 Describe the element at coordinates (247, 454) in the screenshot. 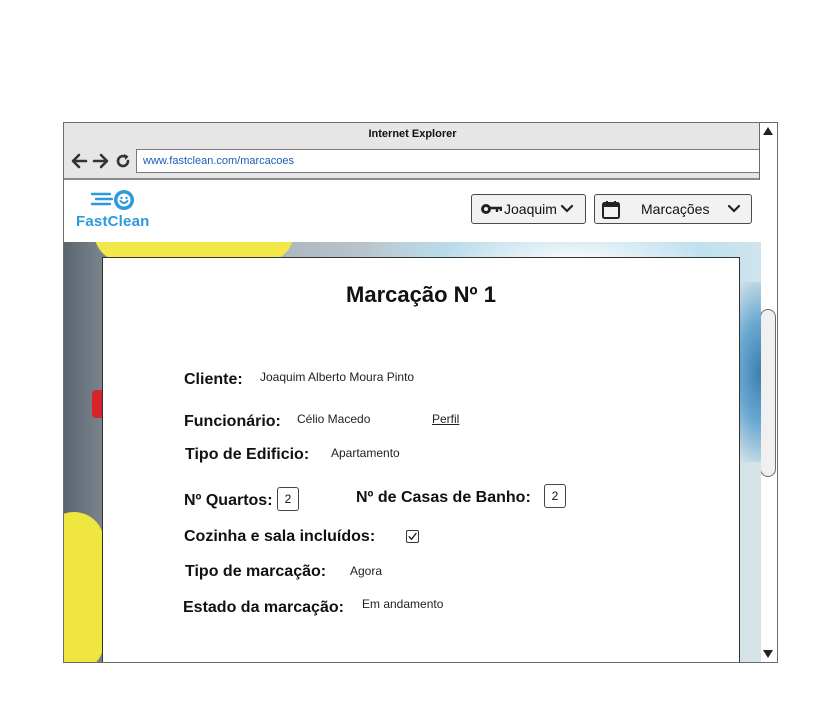

I see `building-type-label: Tipo de Edificio:` at that location.